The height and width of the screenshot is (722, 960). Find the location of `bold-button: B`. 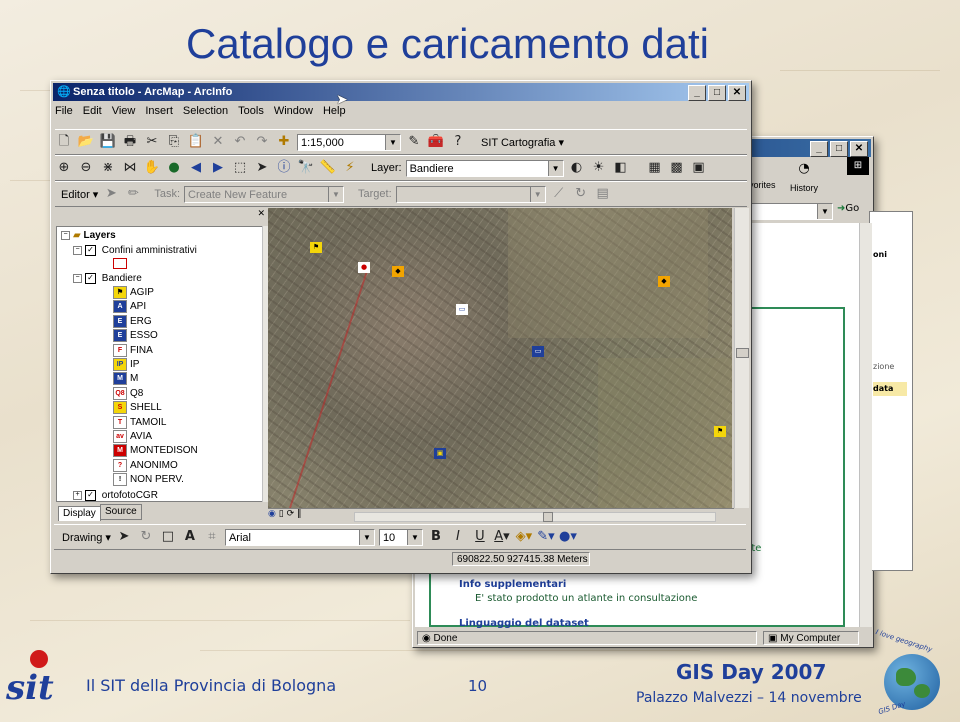

bold-button: B is located at coordinates (436, 537).